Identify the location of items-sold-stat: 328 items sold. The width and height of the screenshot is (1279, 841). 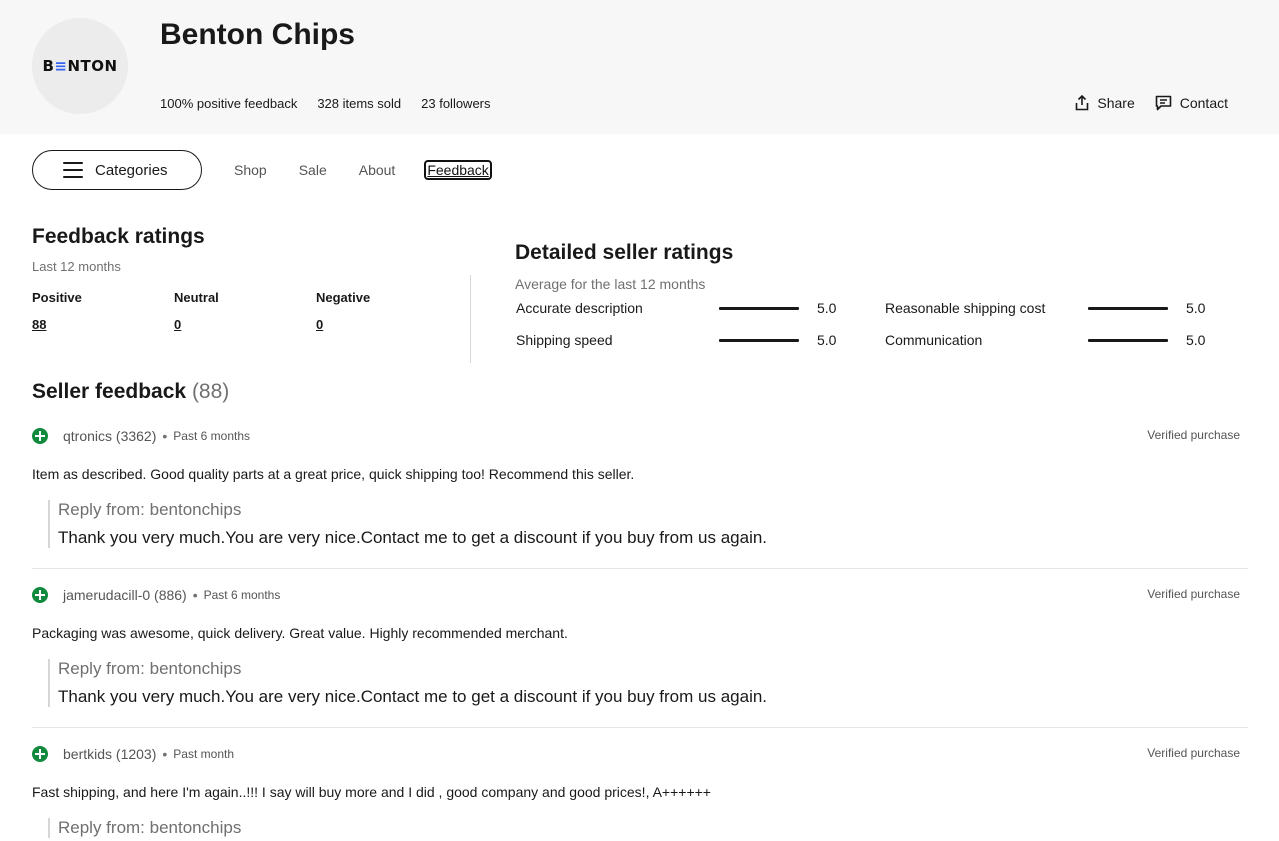
(359, 103).